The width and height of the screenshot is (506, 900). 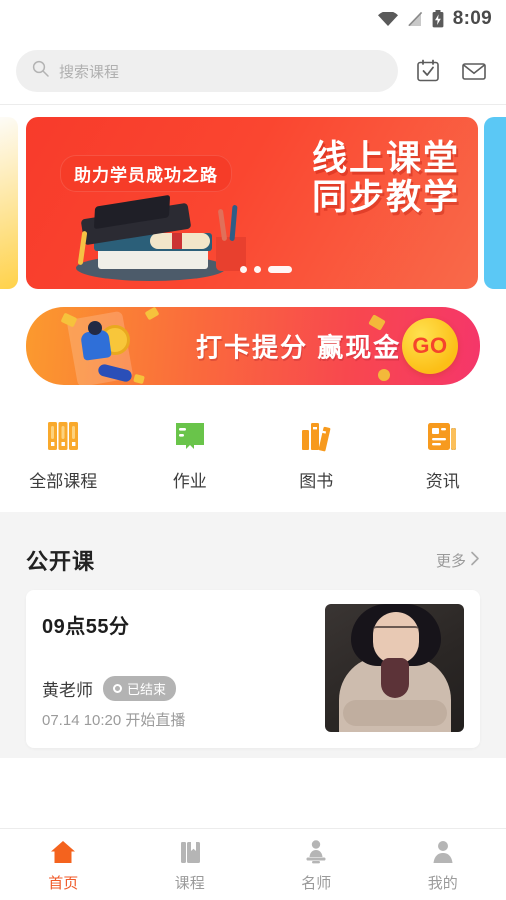 I want to click on promo-banner-wrap: 打卡提分 赢现金 GO, so click(x=253, y=349).